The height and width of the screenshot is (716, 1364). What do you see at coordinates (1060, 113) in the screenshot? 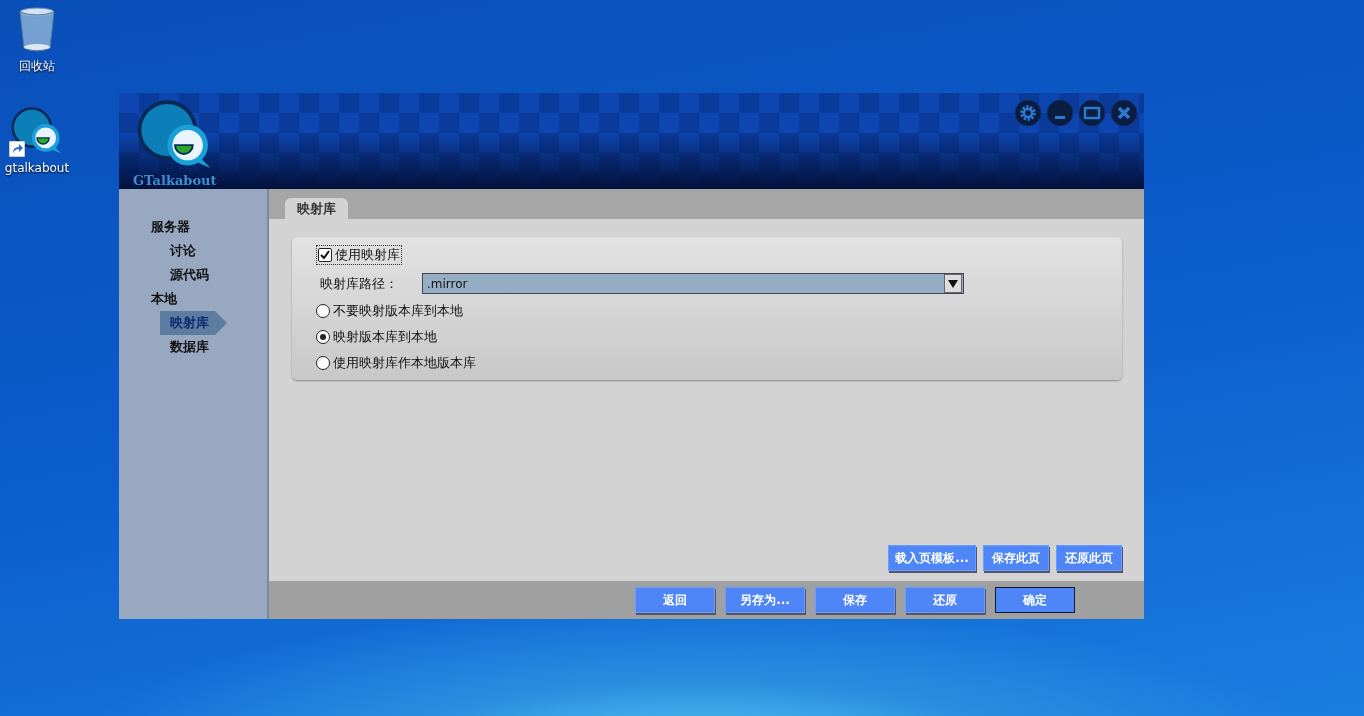
I see `minimize-icon` at bounding box center [1060, 113].